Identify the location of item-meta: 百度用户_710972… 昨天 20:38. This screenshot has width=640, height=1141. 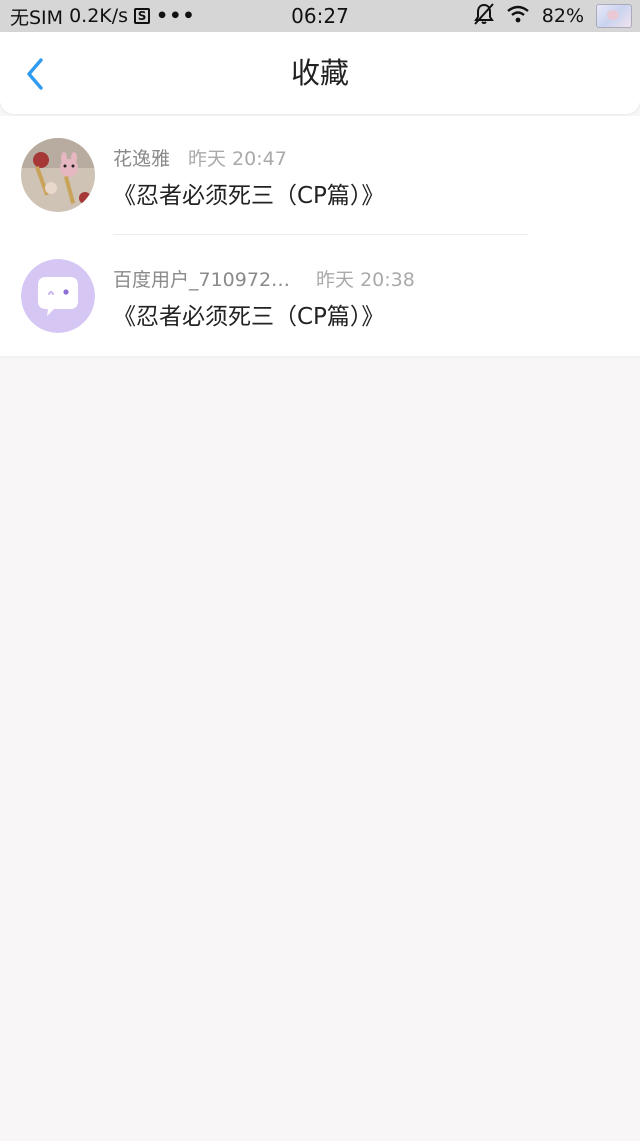
(264, 278).